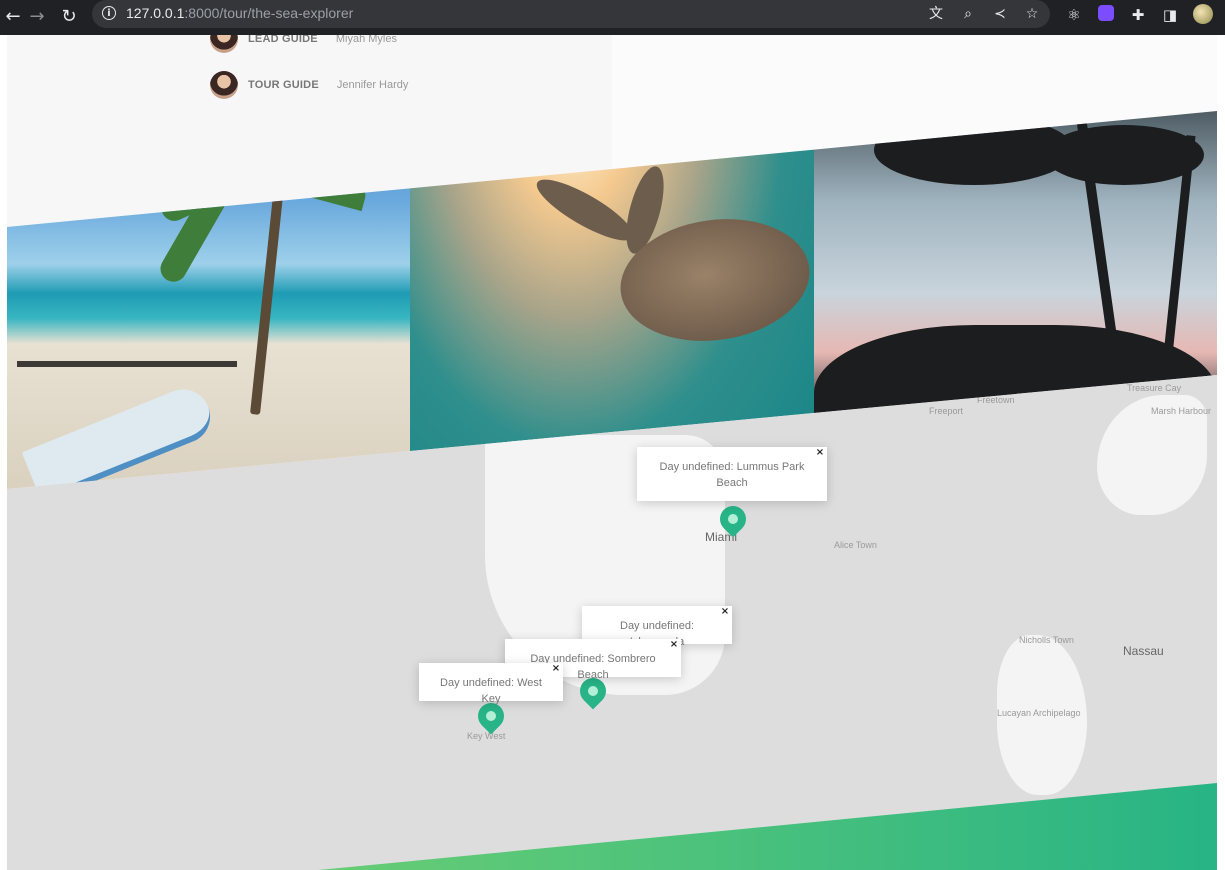 Image resolution: width=1225 pixels, height=870 pixels. What do you see at coordinates (127, 364) in the screenshot?
I see `pier-shape` at bounding box center [127, 364].